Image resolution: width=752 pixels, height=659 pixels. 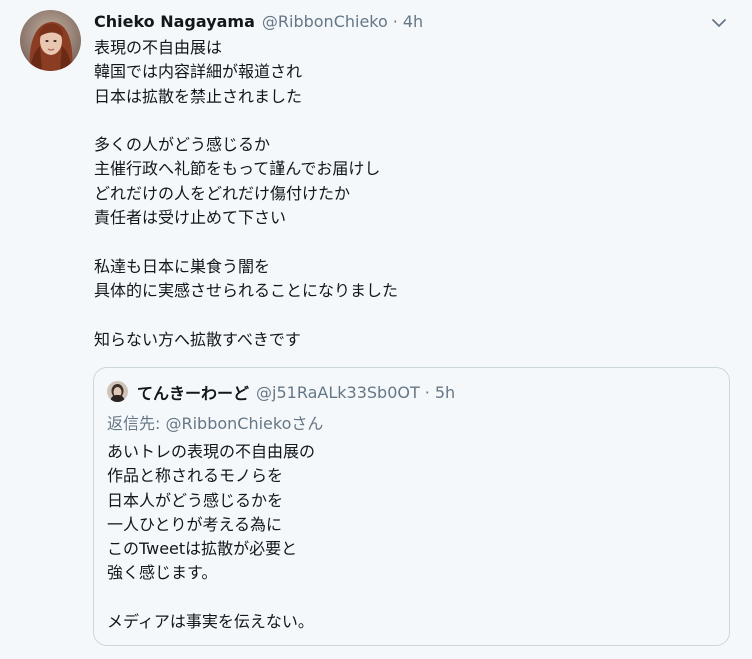 I want to click on tweet-text-line: 日本は拡散を禁止されました, so click(x=198, y=96).